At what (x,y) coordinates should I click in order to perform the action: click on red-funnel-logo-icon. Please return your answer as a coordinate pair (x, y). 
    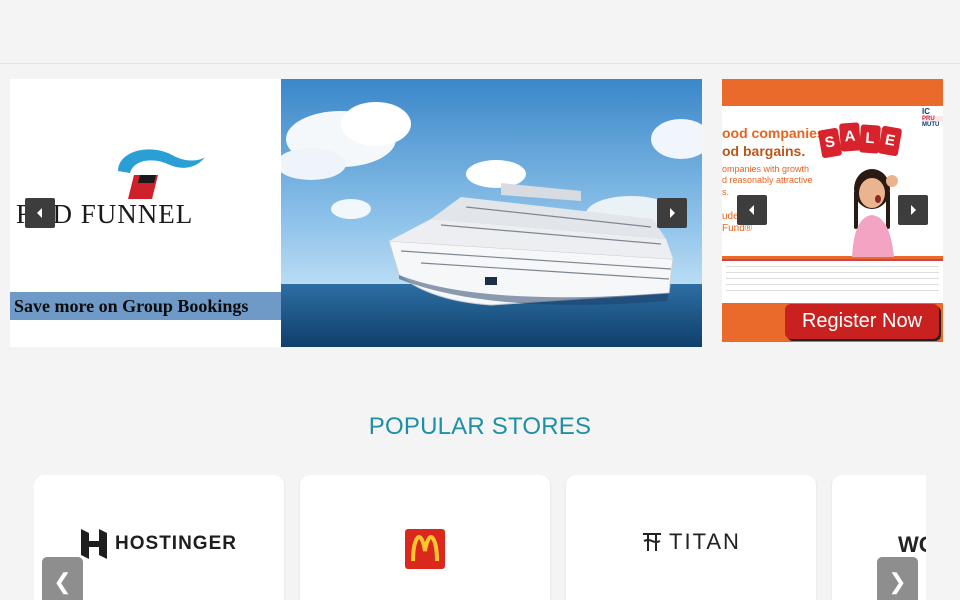
    Looking at the image, I should click on (161, 174).